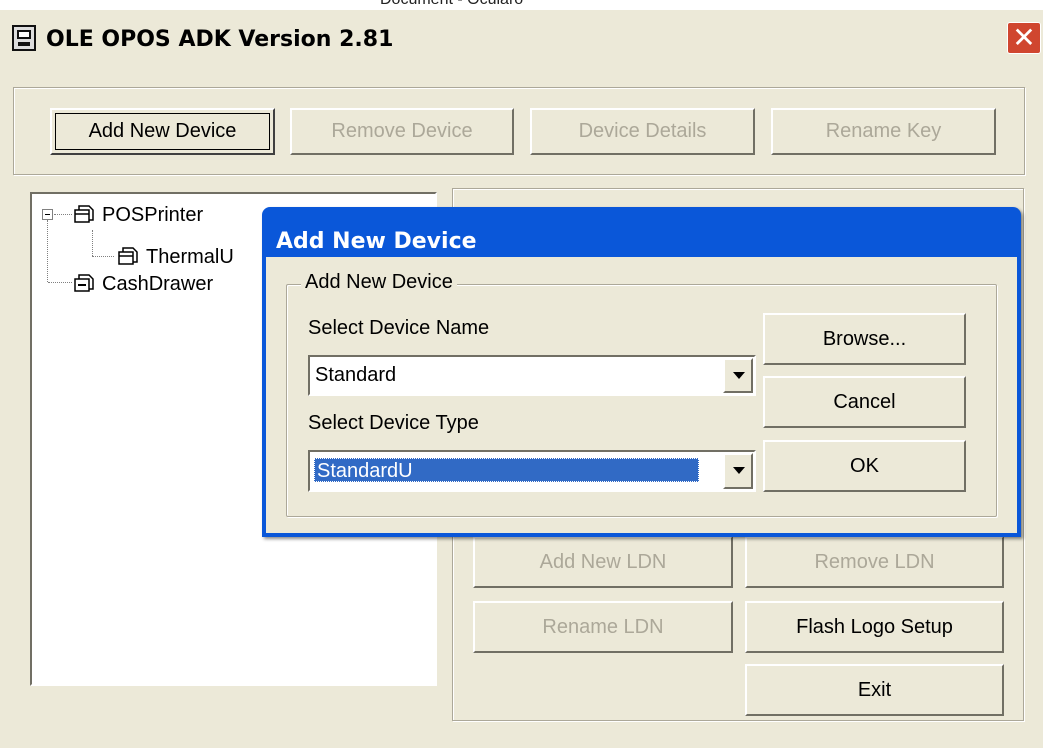 The height and width of the screenshot is (748, 1043). What do you see at coordinates (24, 38) in the screenshot?
I see `app-icon` at bounding box center [24, 38].